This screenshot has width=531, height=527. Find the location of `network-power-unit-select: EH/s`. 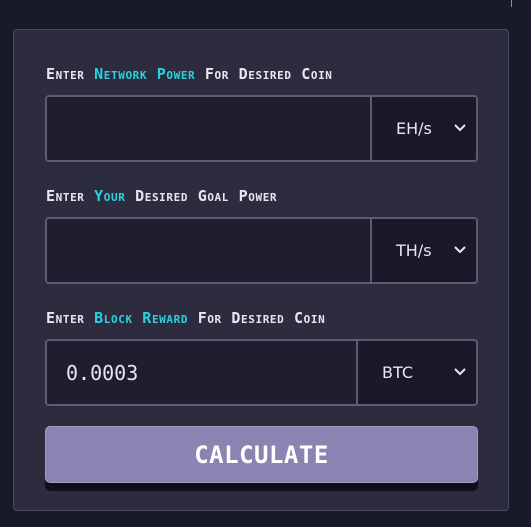

network-power-unit-select: EH/s is located at coordinates (424, 128).